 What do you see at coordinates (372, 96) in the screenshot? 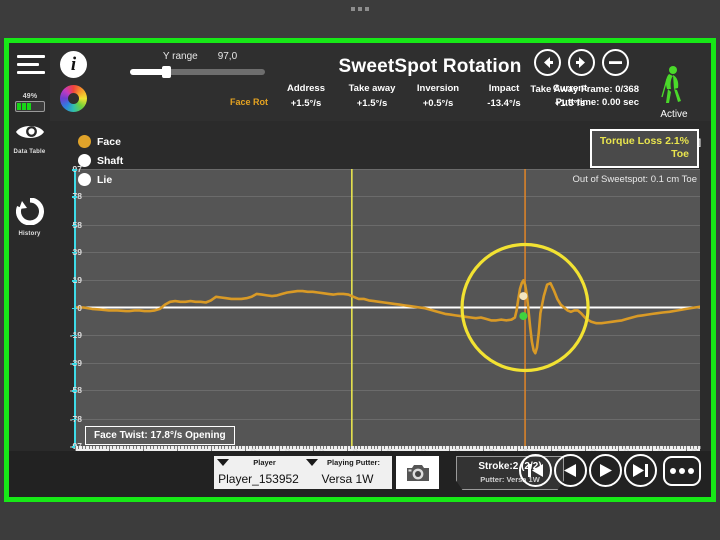
I see `stat-take-away: Take away +1.5°/s` at bounding box center [372, 96].